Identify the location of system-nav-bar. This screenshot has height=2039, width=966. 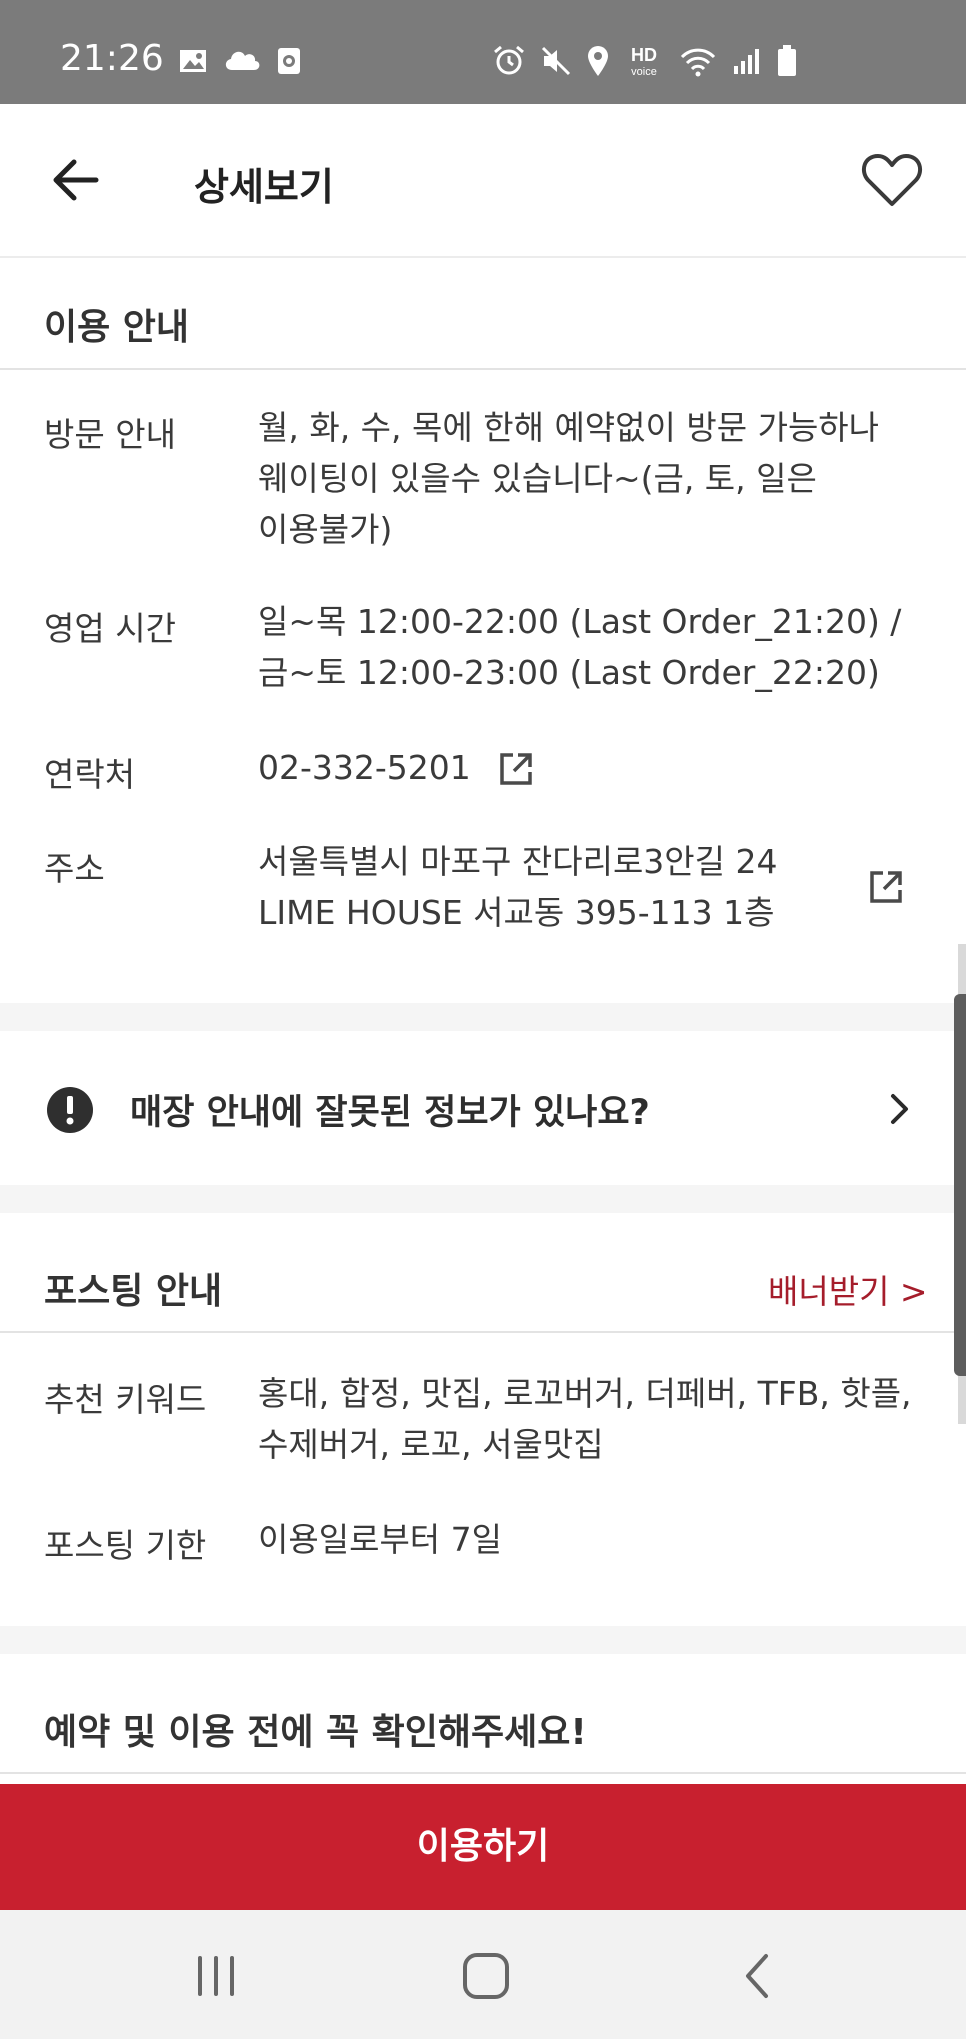
(483, 1974).